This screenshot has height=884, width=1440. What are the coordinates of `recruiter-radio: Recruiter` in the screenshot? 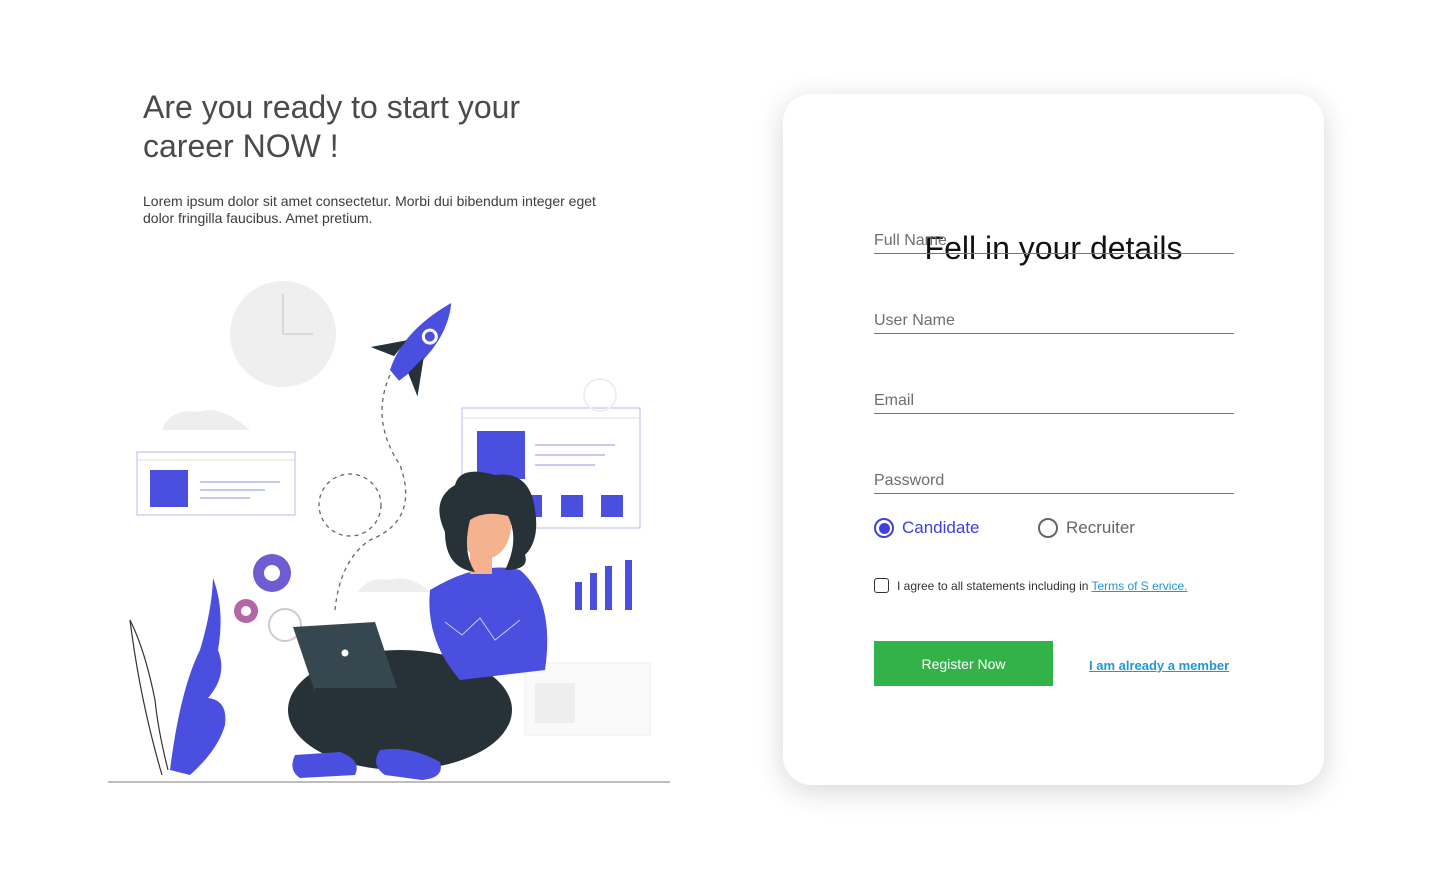 It's located at (1086, 528).